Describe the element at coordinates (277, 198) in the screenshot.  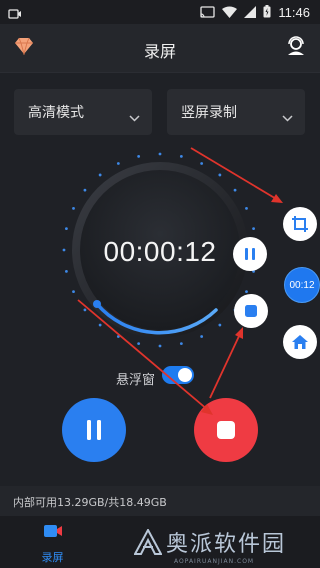
I see `arrowhead` at that location.